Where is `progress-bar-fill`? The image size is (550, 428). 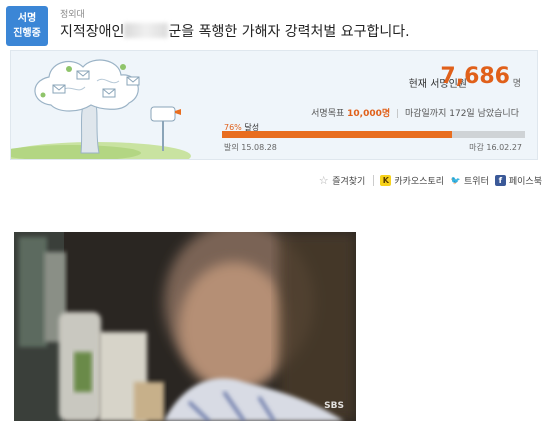
progress-bar-fill is located at coordinates (337, 134).